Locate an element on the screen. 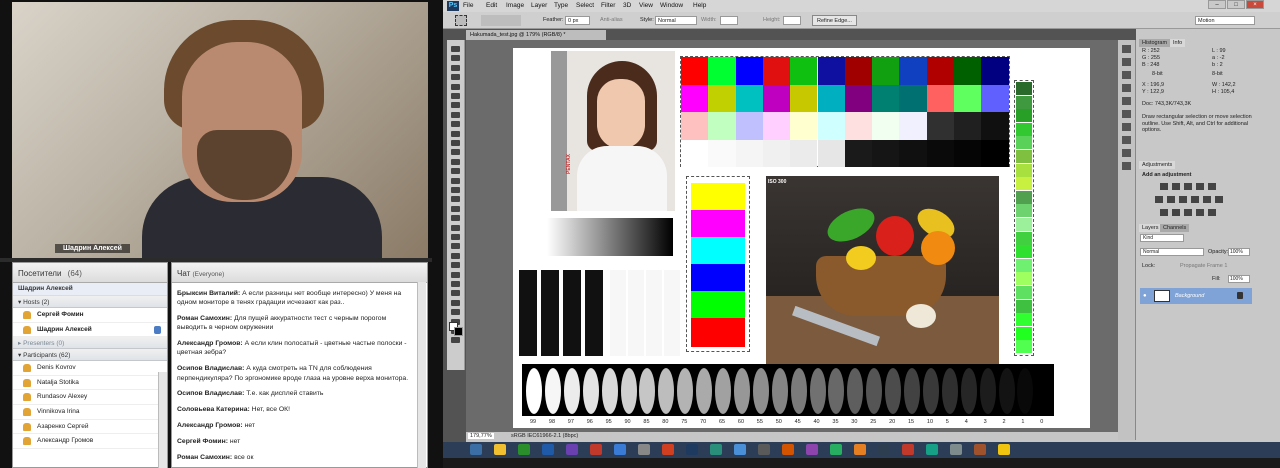  menu-file: File is located at coordinates (468, 5).